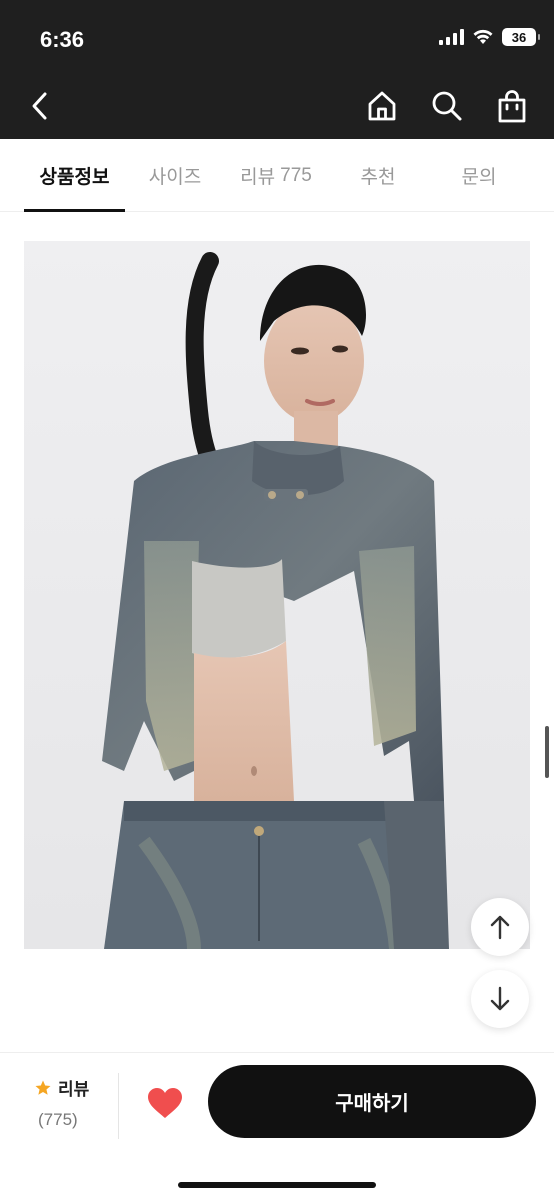 This screenshot has width=554, height=1200. I want to click on scroll-up-button, so click(500, 927).